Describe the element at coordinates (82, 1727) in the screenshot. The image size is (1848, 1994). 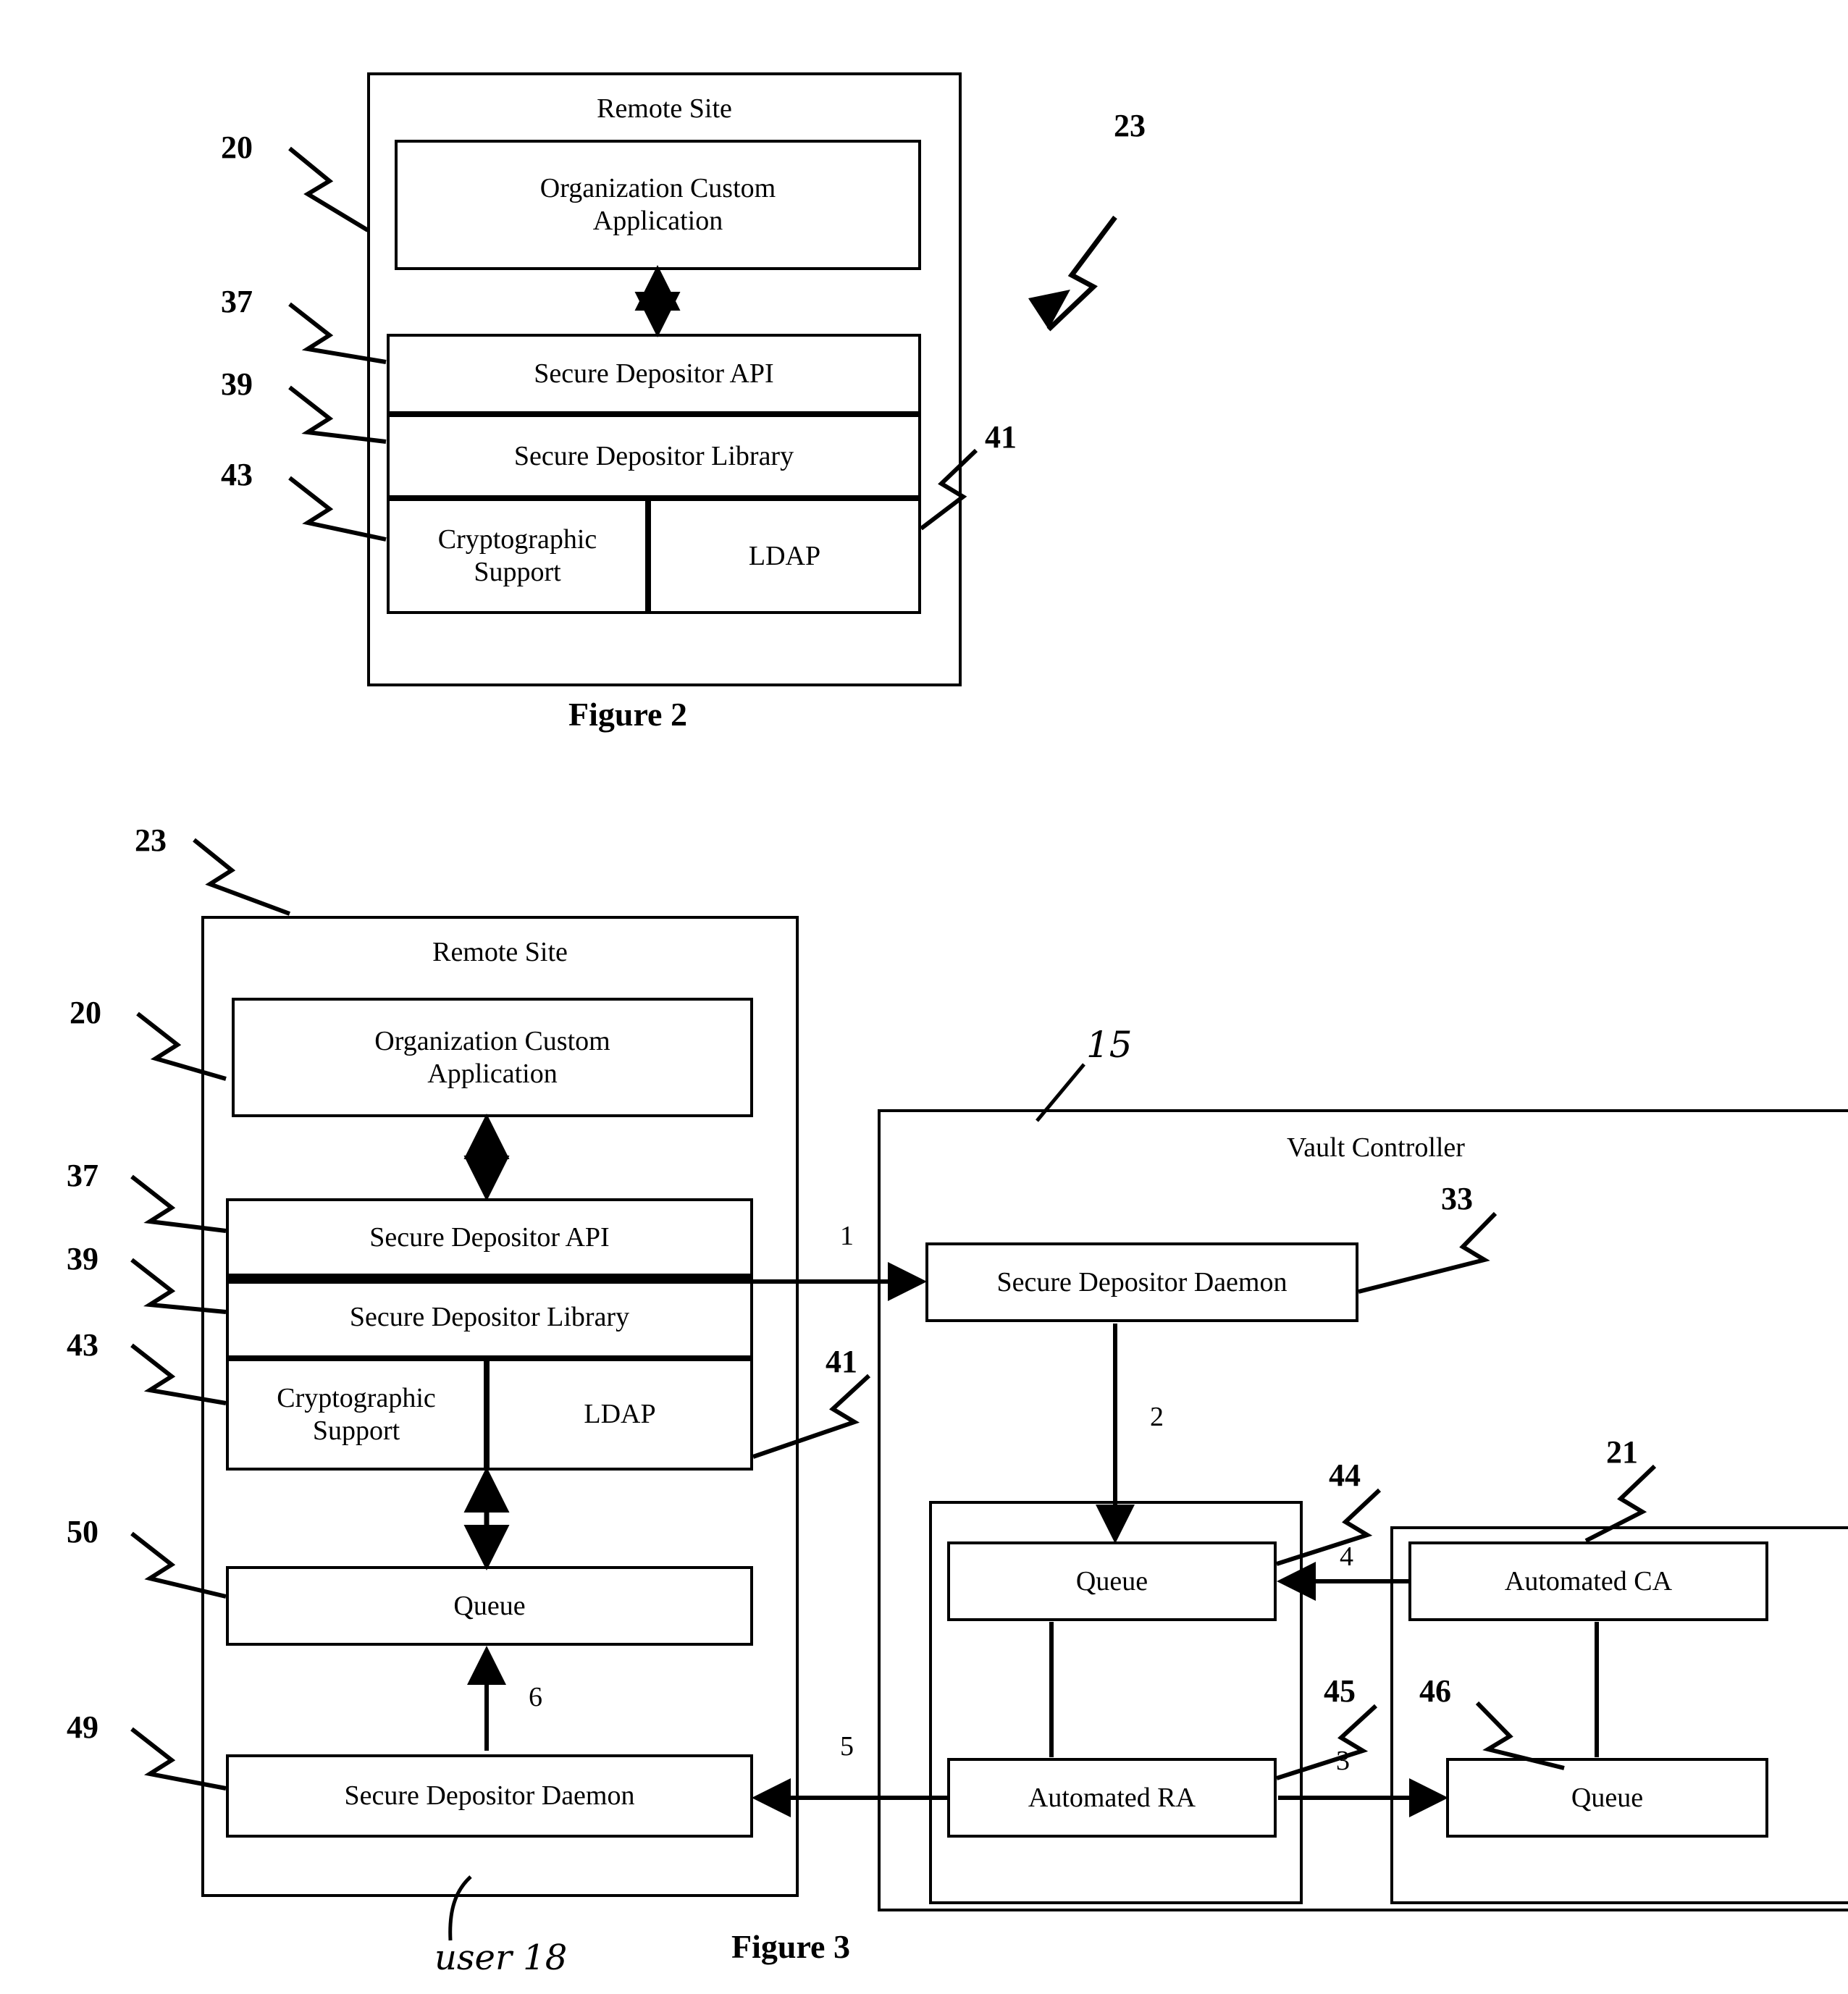
I see `fig3-ref-49: 49` at that location.